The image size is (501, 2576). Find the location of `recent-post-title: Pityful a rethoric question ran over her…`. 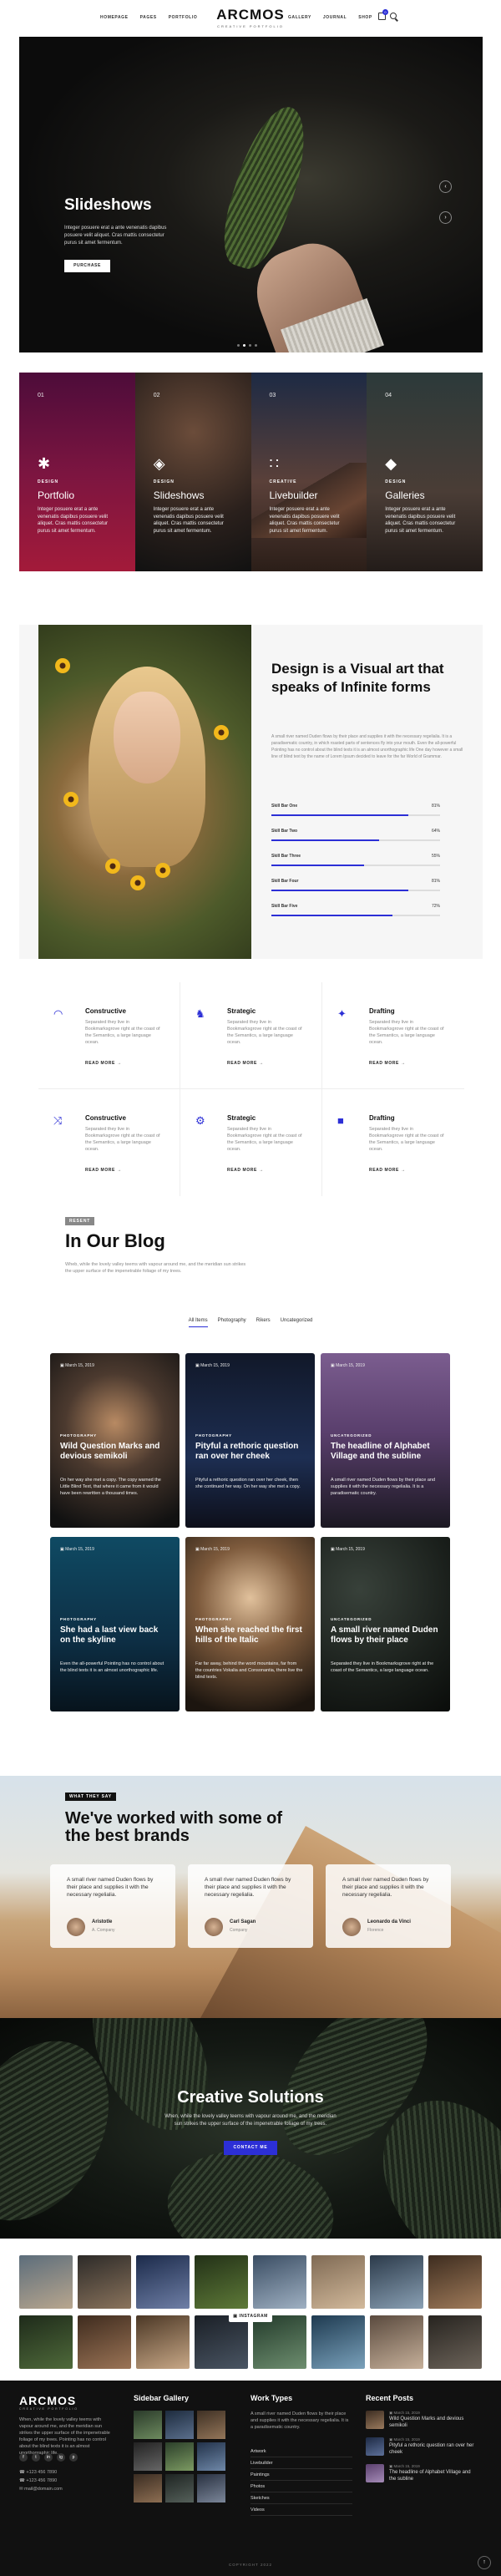

recent-post-title: Pityful a rethoric question ran over her… is located at coordinates (433, 2449).